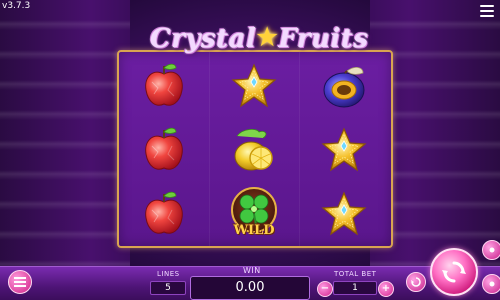  I want to click on refresh-arrows-icon, so click(454, 272).